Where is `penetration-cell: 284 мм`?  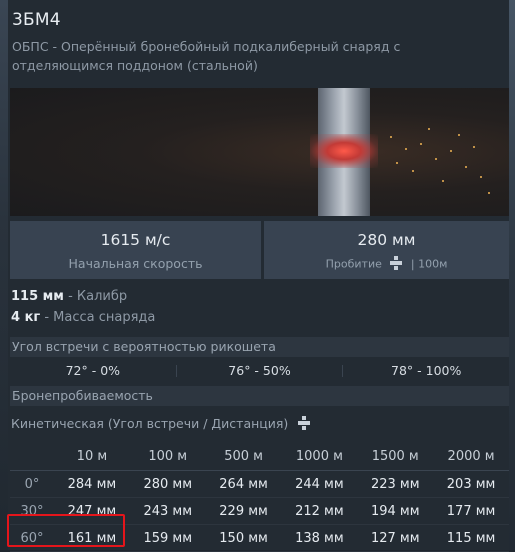
penetration-cell: 284 мм is located at coordinates (92, 484).